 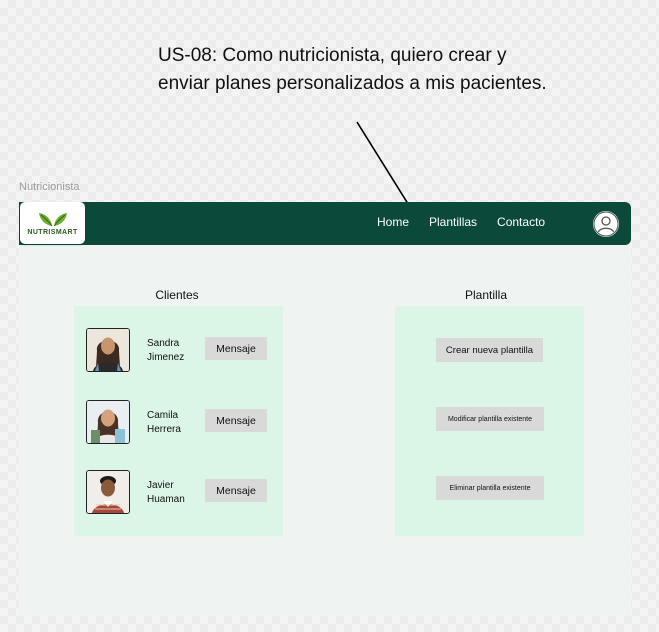 I want to click on nav-links: Home Plantillas Contacto, so click(x=461, y=222).